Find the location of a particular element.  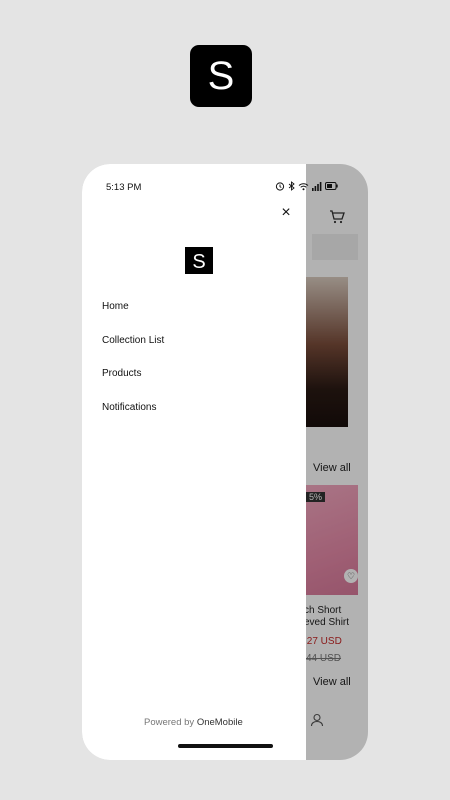

powered-by: Powered by OneMobile is located at coordinates (193, 722).